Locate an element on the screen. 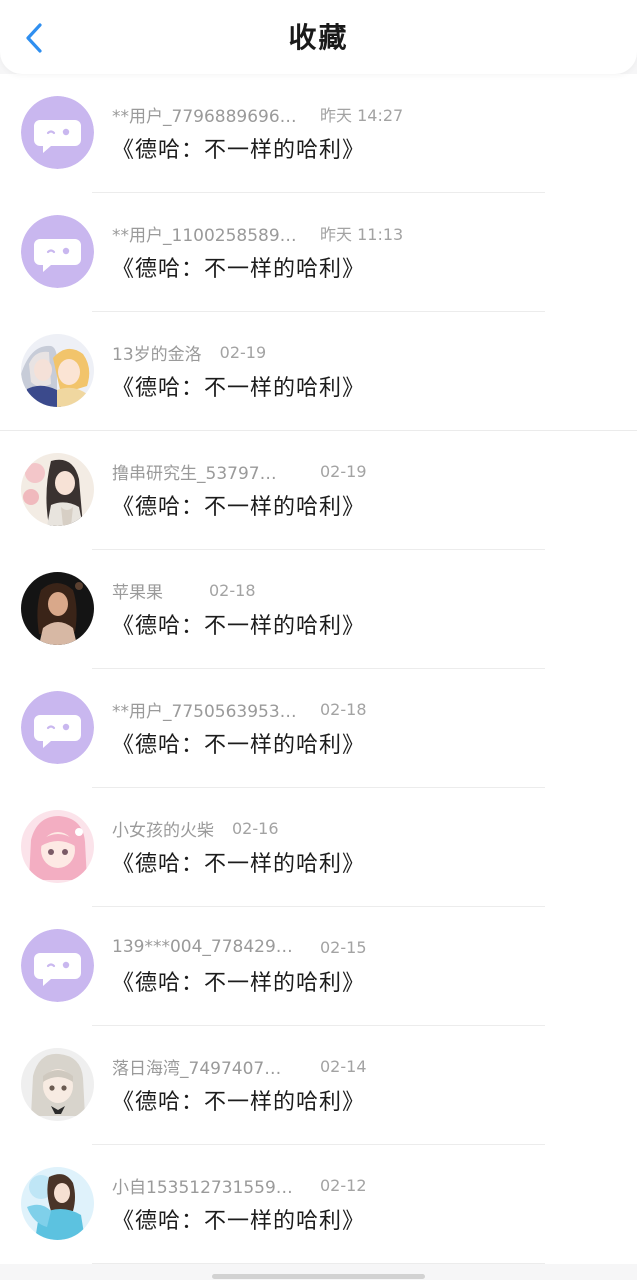  item-meta: 小女孩的火柴 02-16 is located at coordinates (195, 828).